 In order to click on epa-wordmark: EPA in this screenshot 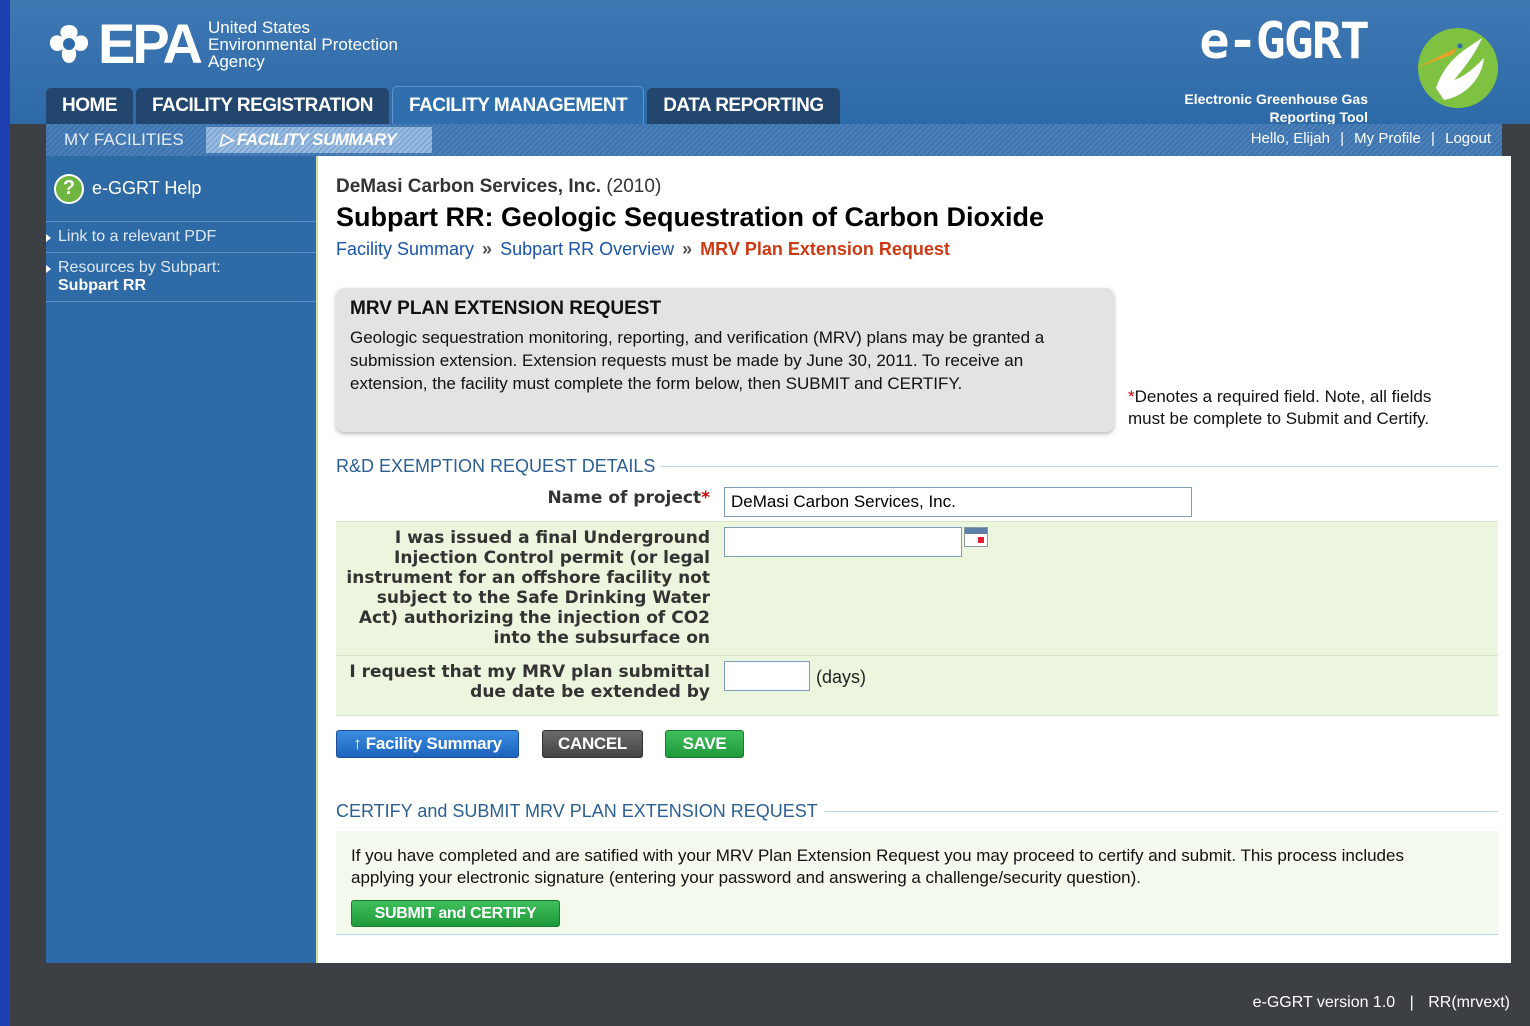, I will do `click(150, 43)`.